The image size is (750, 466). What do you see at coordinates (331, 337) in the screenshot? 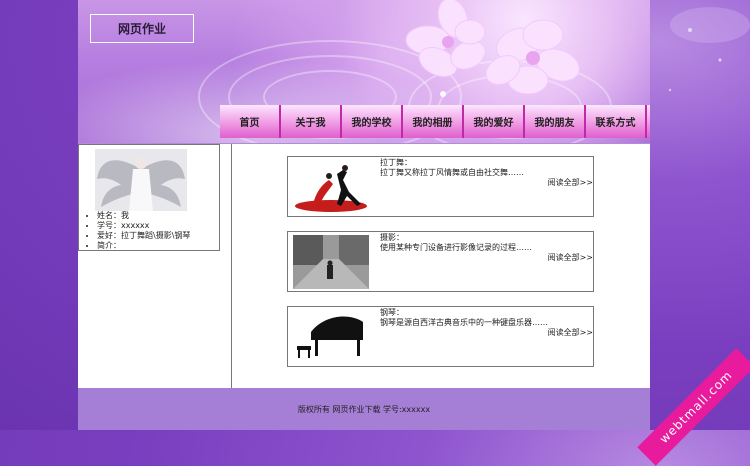
I see `piano-thumbnail` at bounding box center [331, 337].